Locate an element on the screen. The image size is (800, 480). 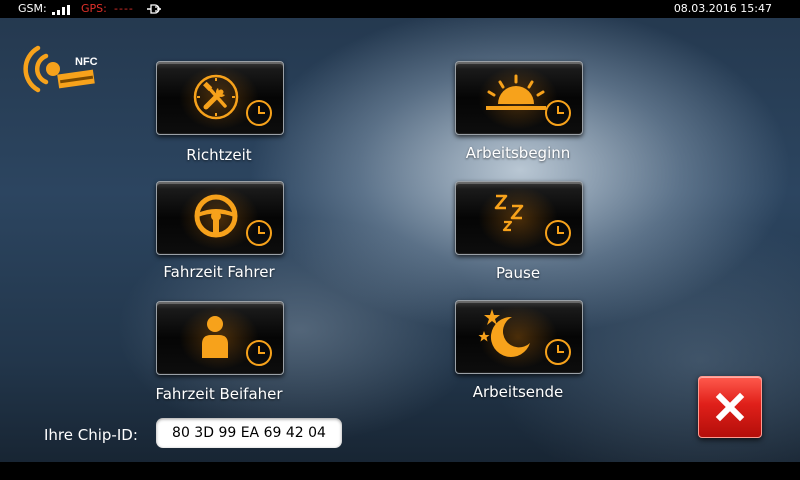
pause-button is located at coordinates (519, 218).